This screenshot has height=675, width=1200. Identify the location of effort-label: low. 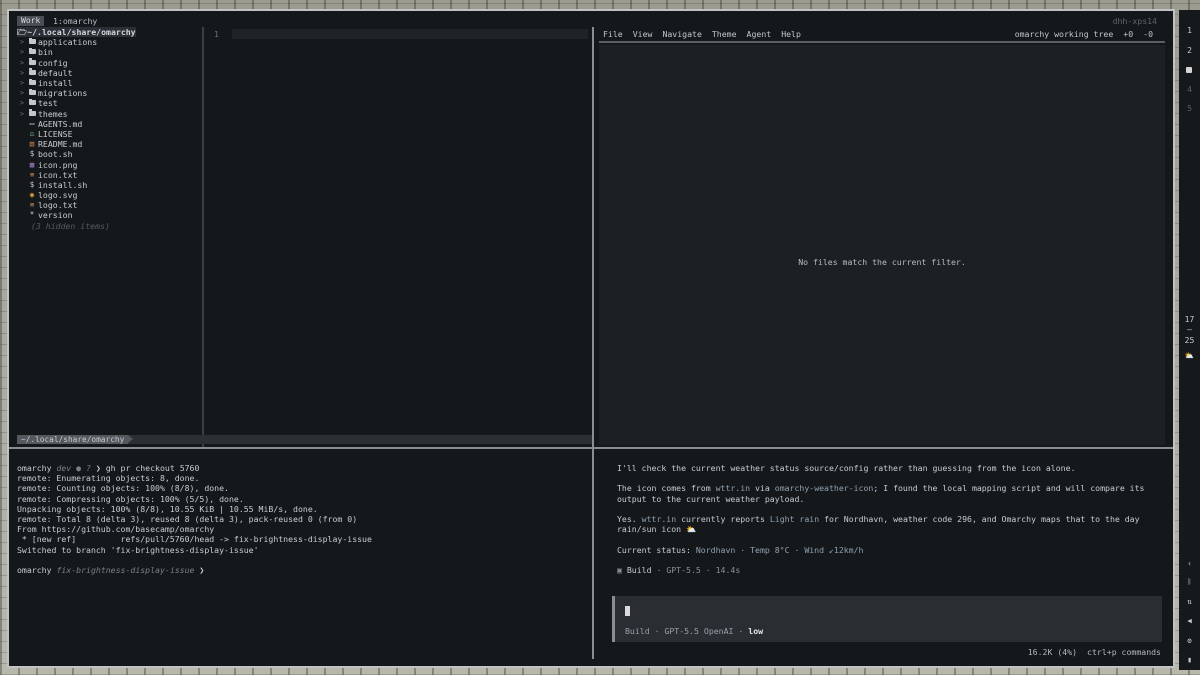
(755, 631).